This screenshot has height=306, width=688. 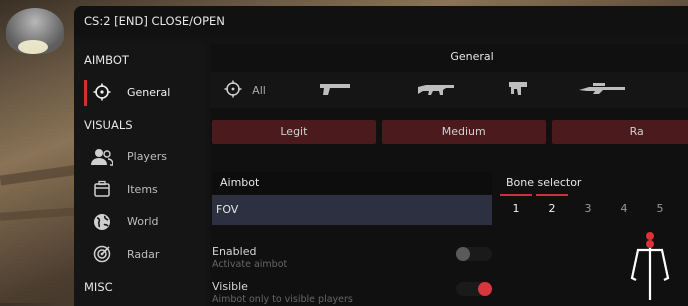 I want to click on weapon-sniper, so click(x=602, y=90).